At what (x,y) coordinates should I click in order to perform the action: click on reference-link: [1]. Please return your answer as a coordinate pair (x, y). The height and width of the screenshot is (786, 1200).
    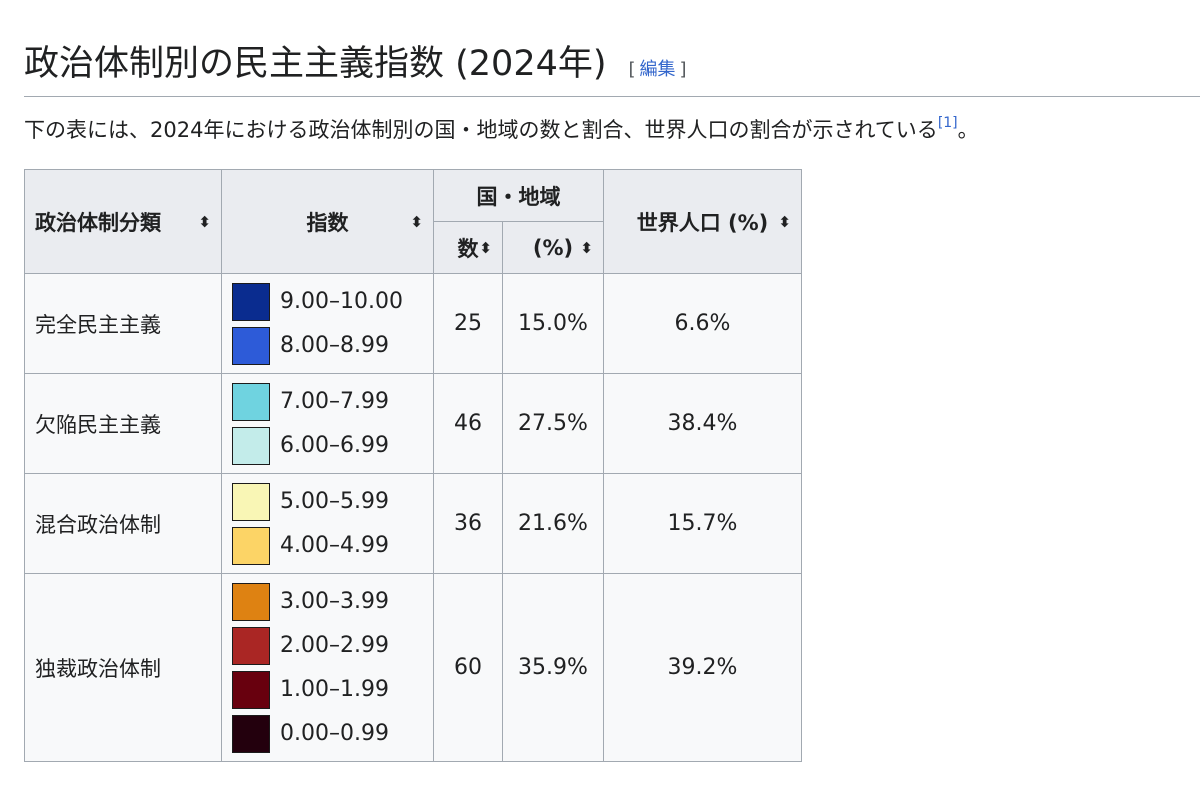
    Looking at the image, I should click on (948, 123).